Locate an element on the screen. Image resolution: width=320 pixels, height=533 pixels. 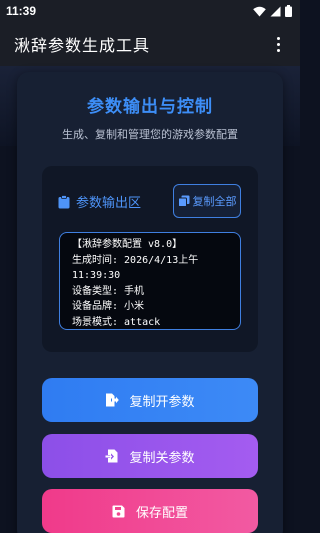
signal-icon is located at coordinates (275, 11).